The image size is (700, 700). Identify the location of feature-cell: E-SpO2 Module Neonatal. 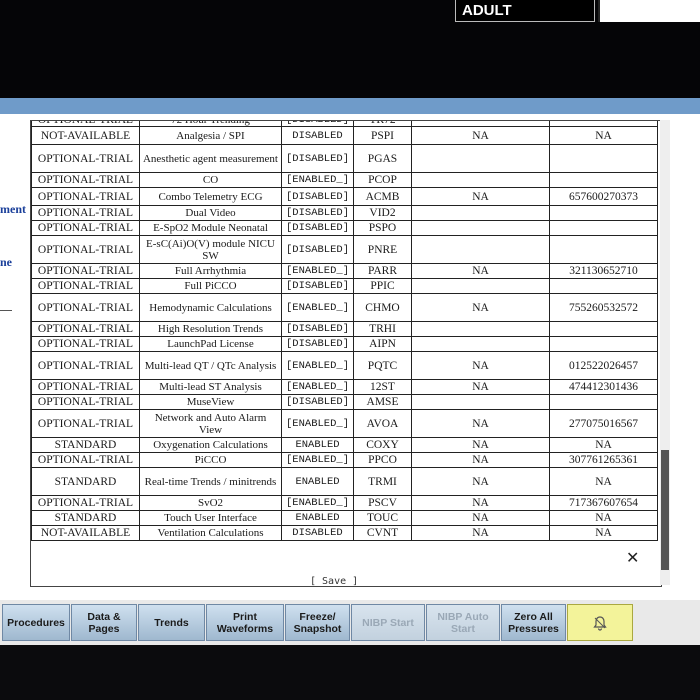
(210, 228).